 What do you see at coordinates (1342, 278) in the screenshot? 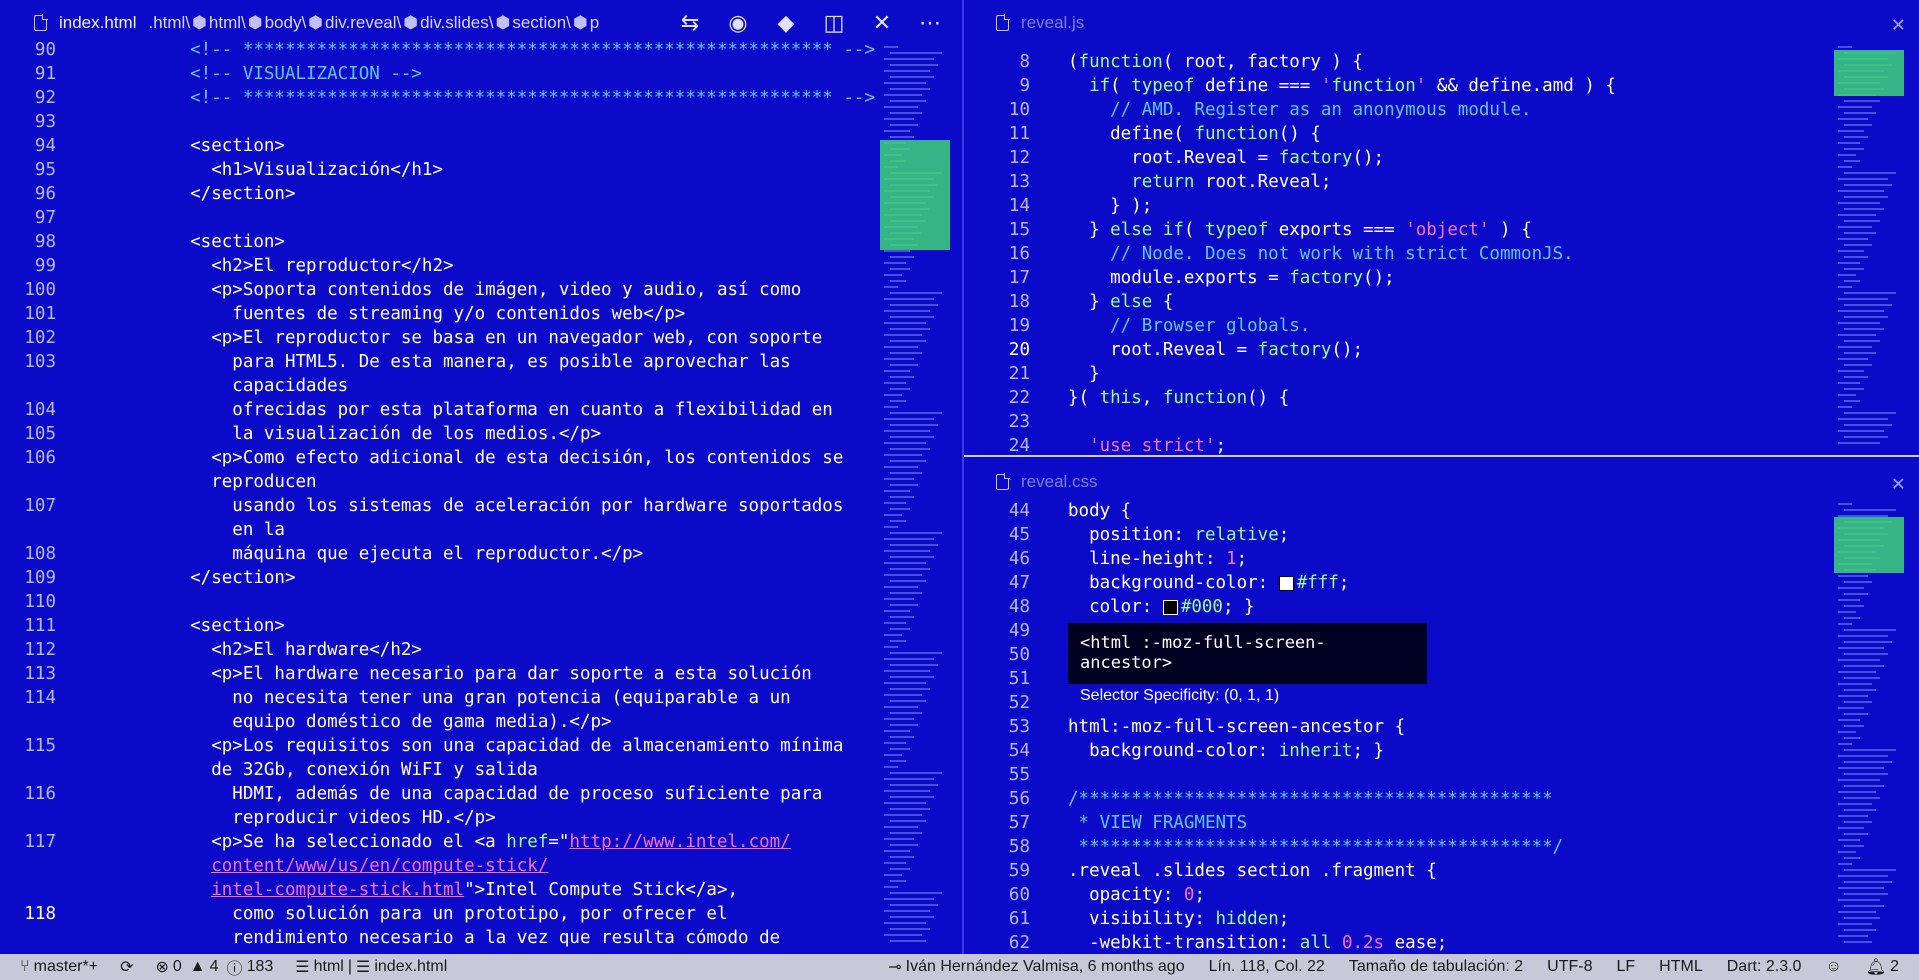
I see `code-line: module.exports = factory();` at bounding box center [1342, 278].